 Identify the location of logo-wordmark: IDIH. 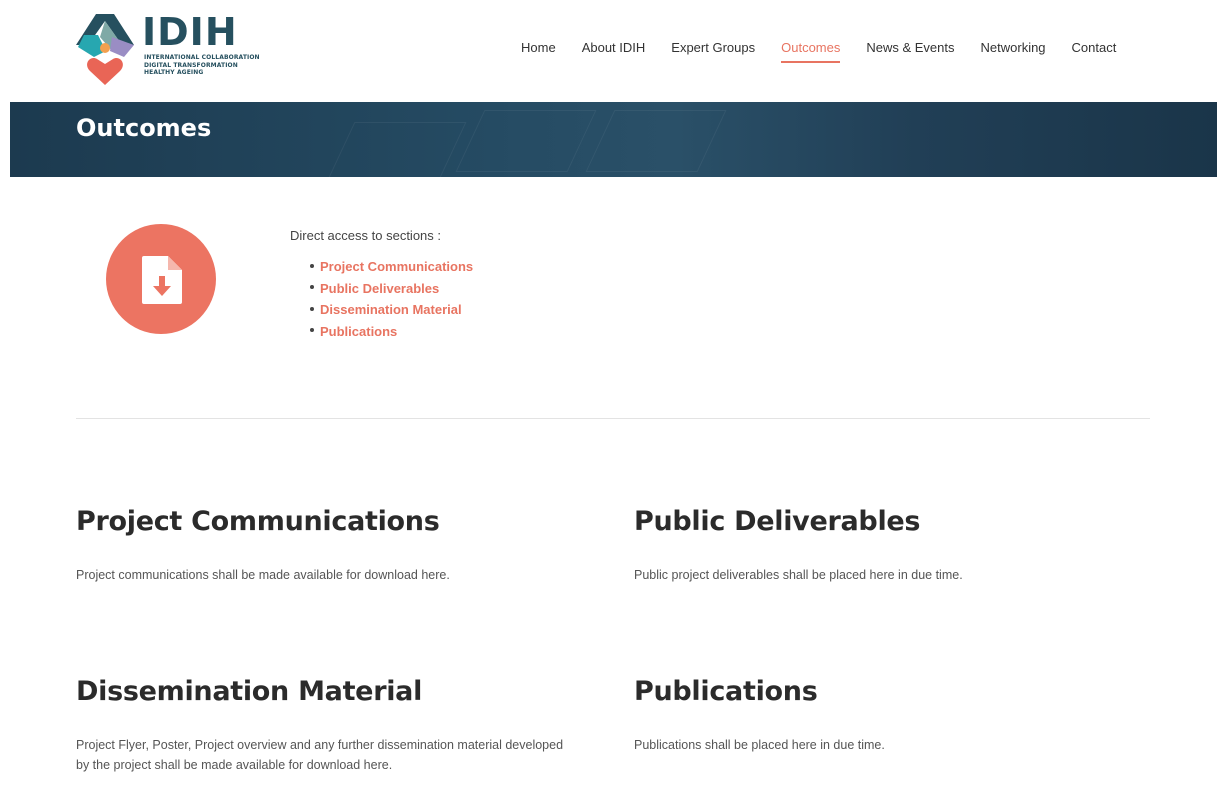
(190, 32).